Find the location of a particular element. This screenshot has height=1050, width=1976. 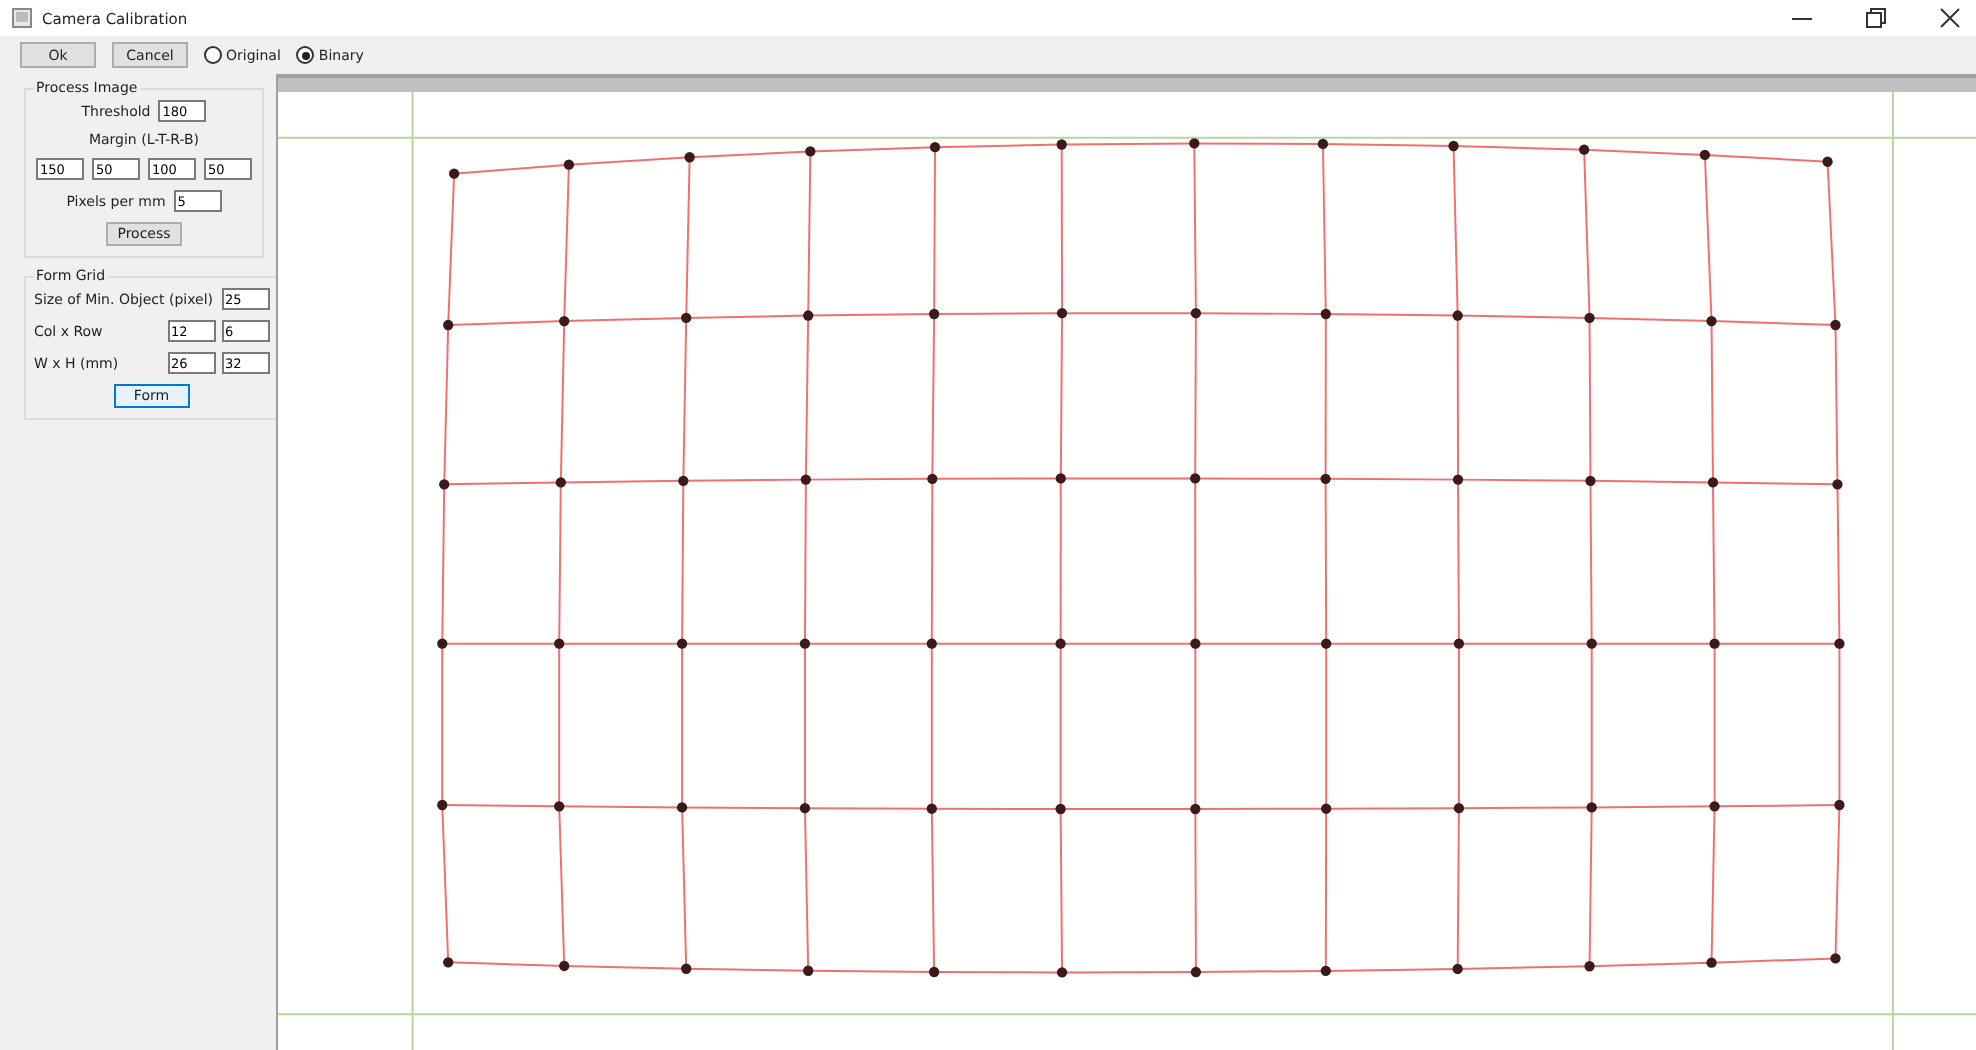

close-icon is located at coordinates (1950, 18).